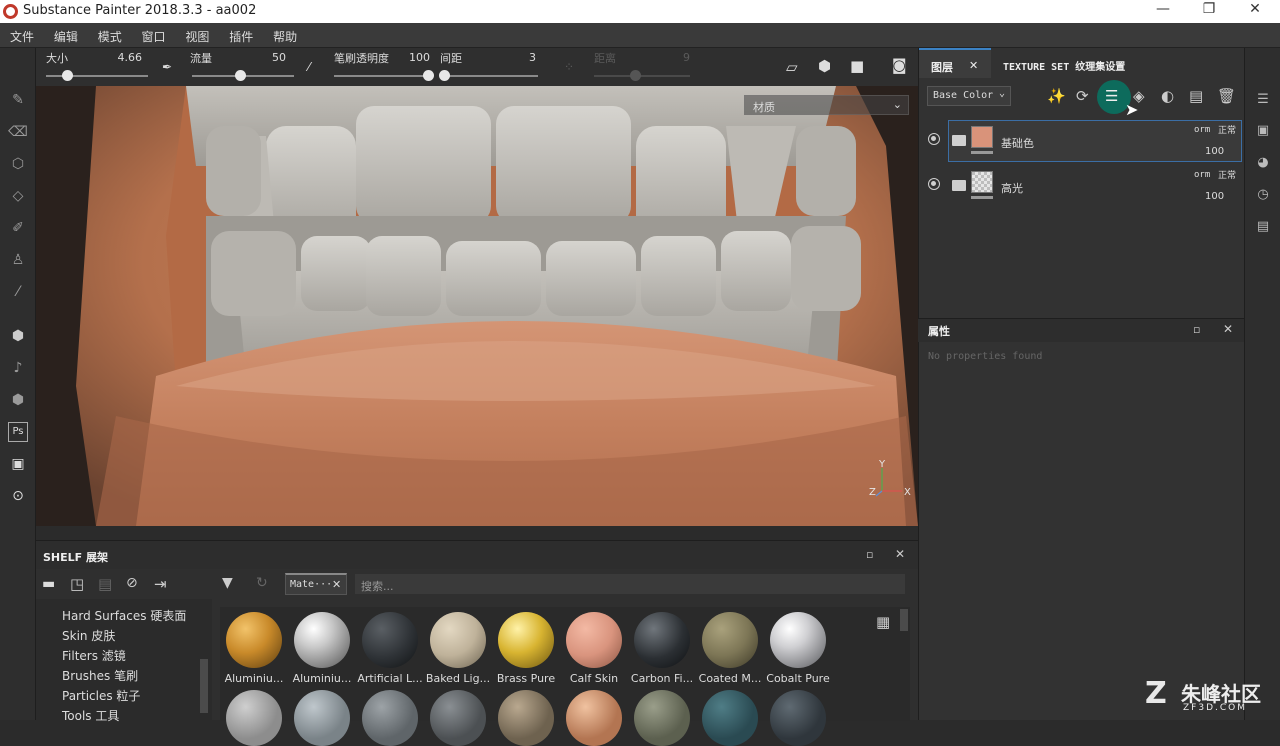 The height and width of the screenshot is (746, 1280). Describe the element at coordinates (124, 615) in the screenshot. I see `shelf-category: Hard Surfaces 硬表面` at that location.